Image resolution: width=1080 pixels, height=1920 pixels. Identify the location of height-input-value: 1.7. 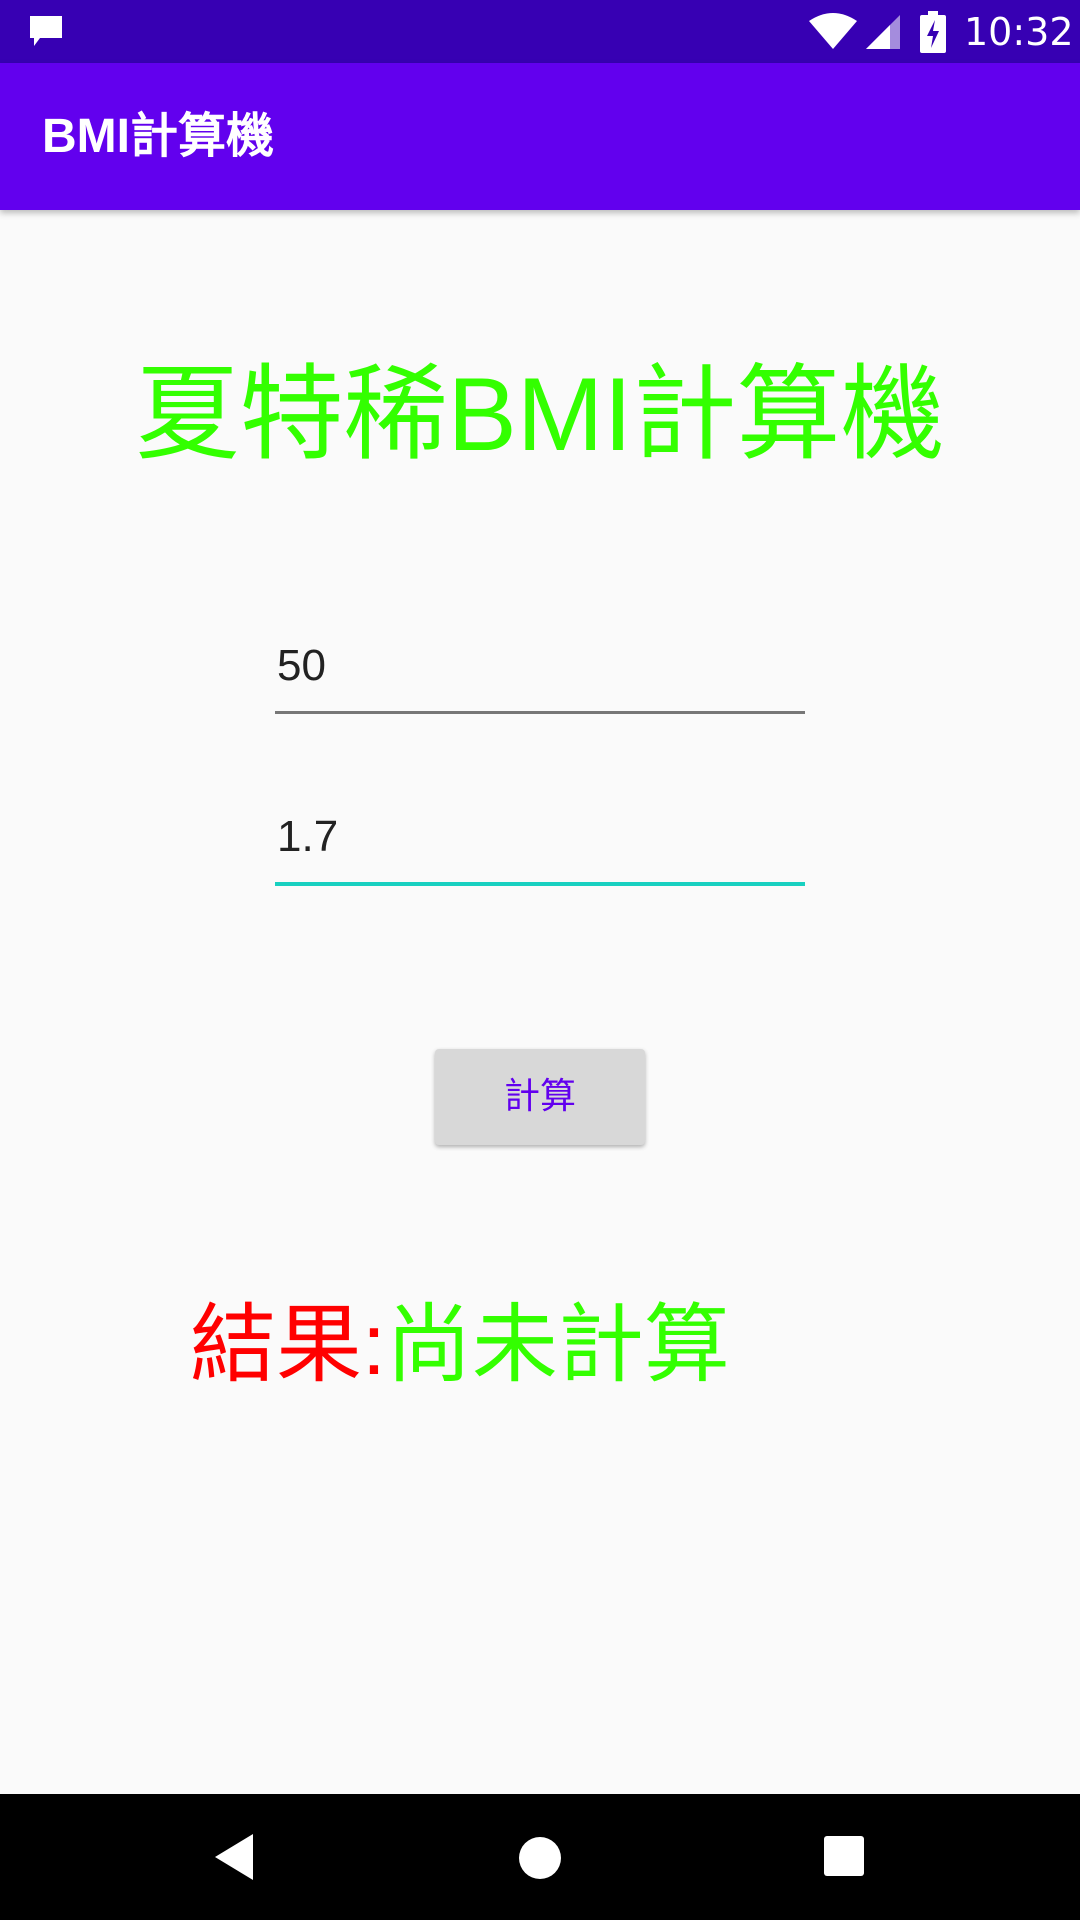
(308, 836).